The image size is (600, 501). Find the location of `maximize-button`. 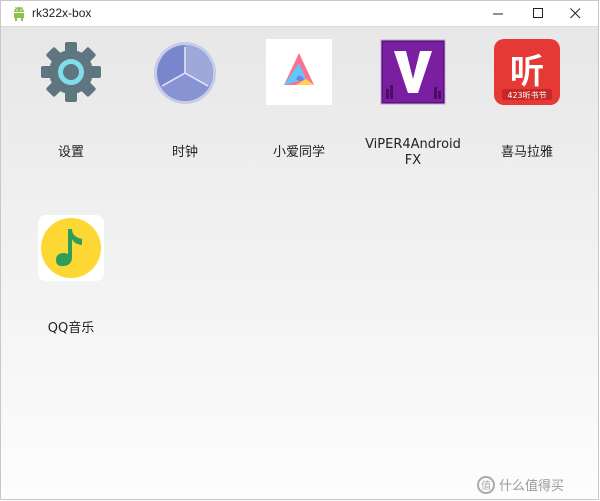

maximize-button is located at coordinates (538, 13).